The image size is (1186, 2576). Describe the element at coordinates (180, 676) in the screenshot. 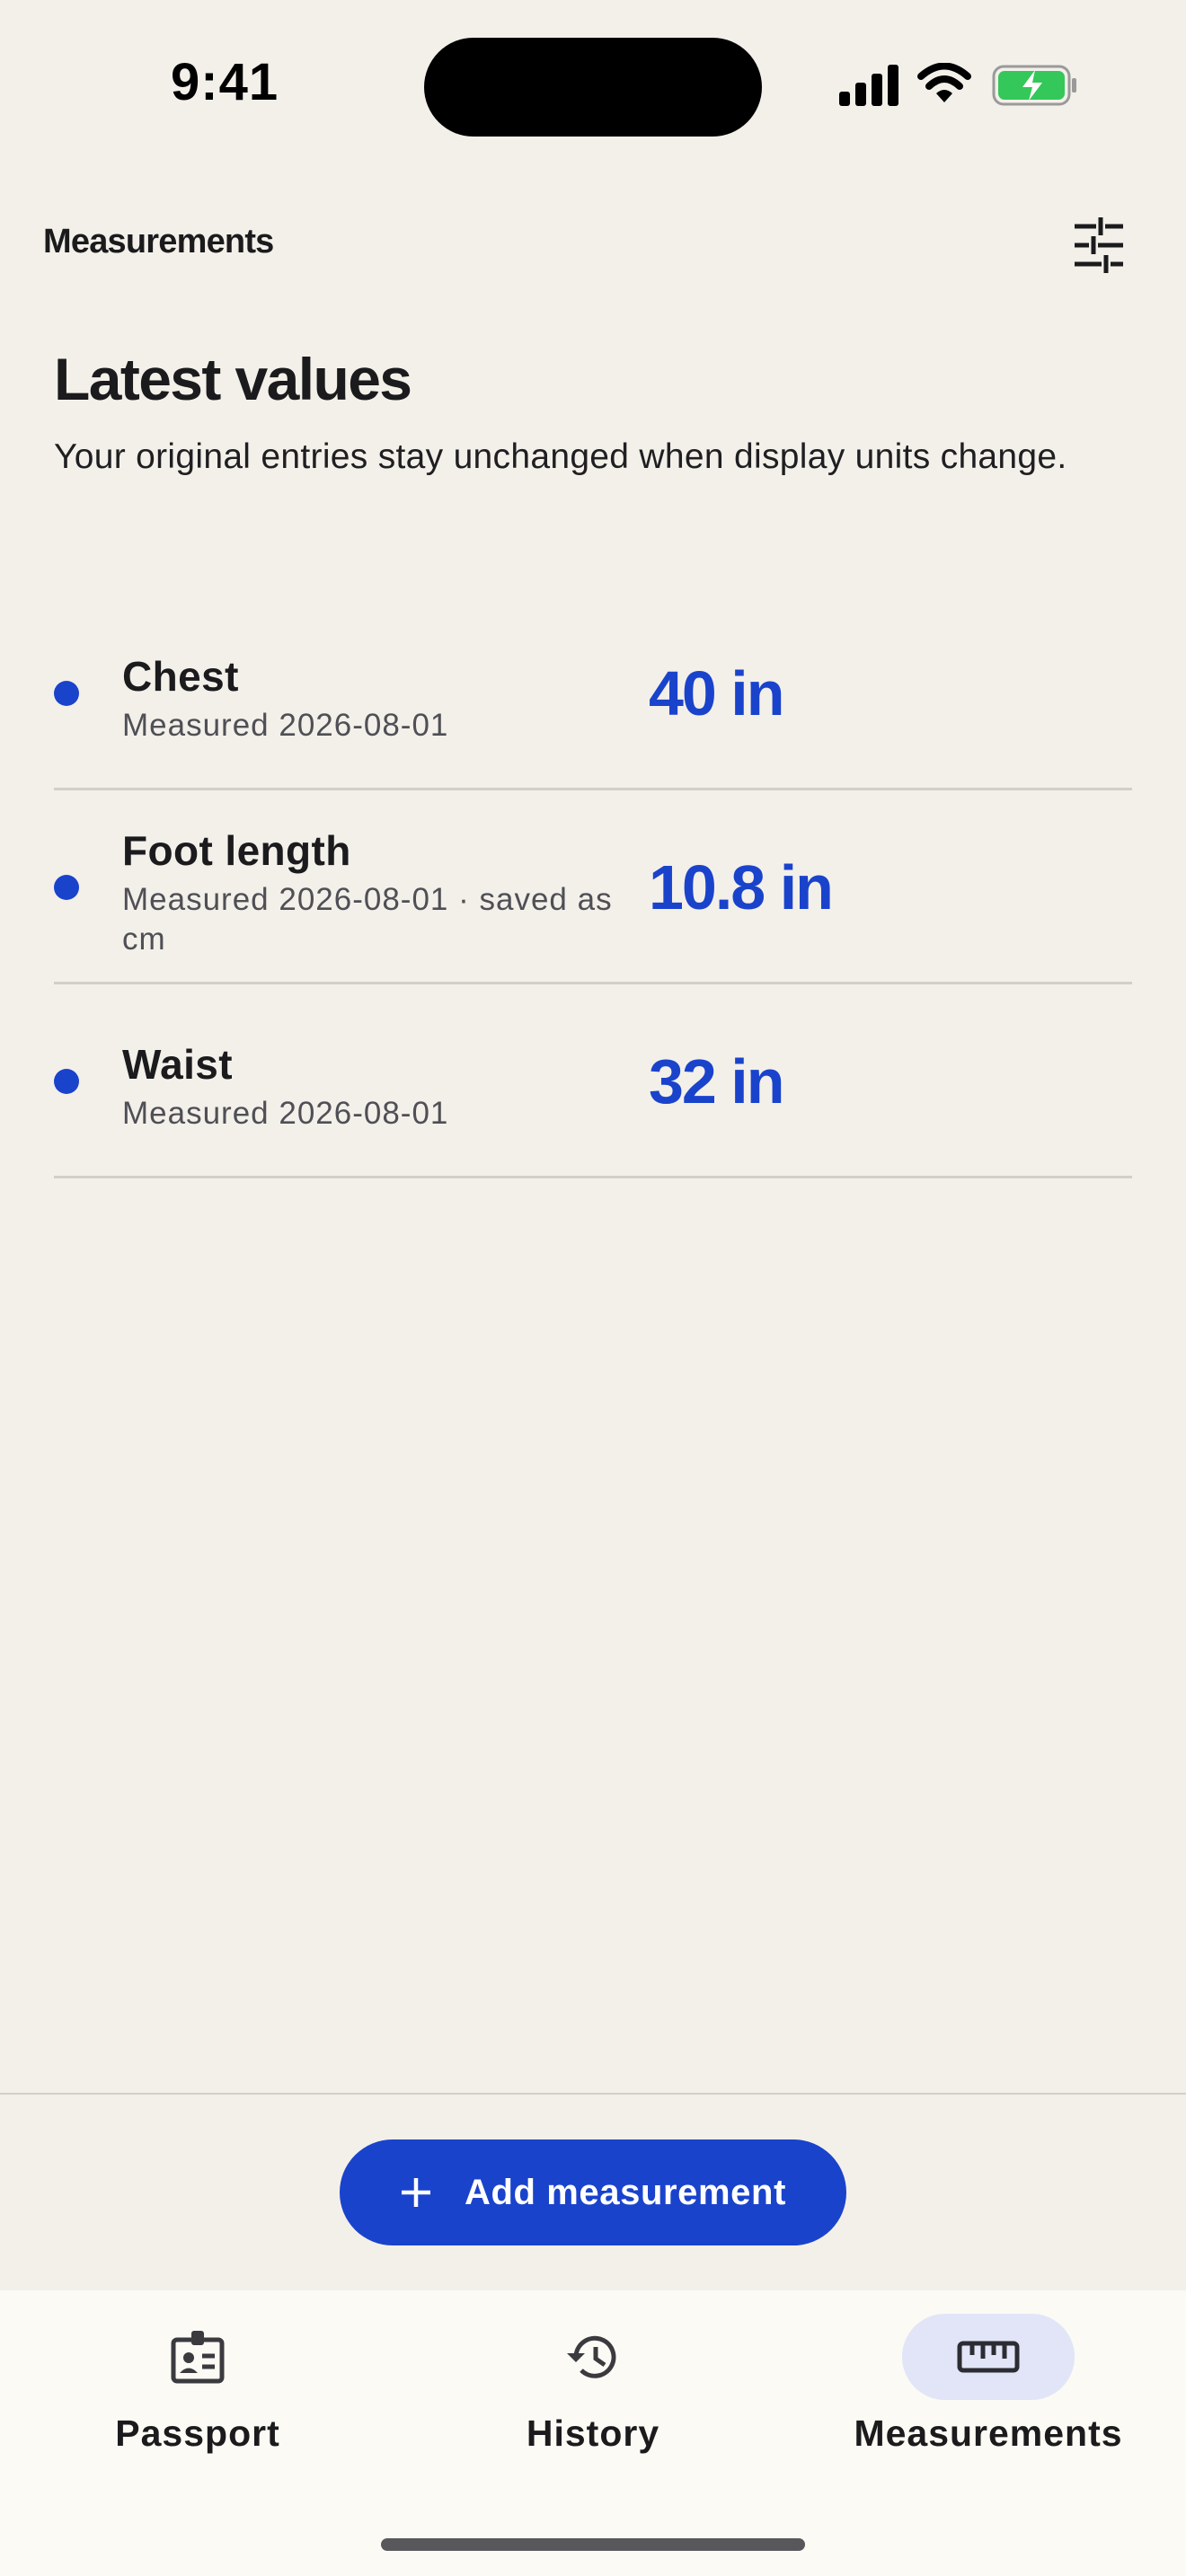

I see `measurement-name: Chest` at that location.